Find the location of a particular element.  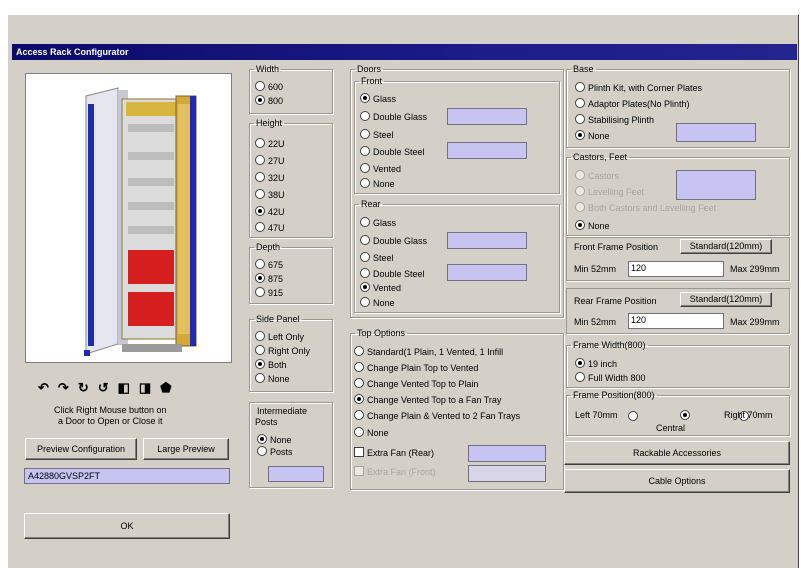

rear-door-option-double-steel: Double Steel is located at coordinates (392, 274).